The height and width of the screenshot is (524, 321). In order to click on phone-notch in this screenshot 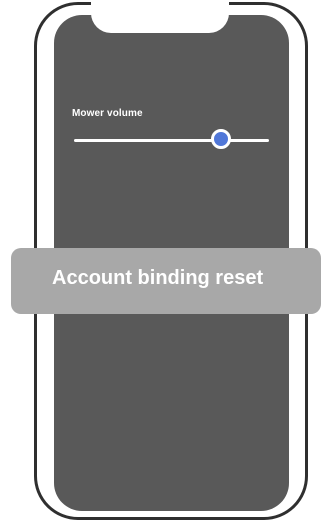, I will do `click(160, 16)`.